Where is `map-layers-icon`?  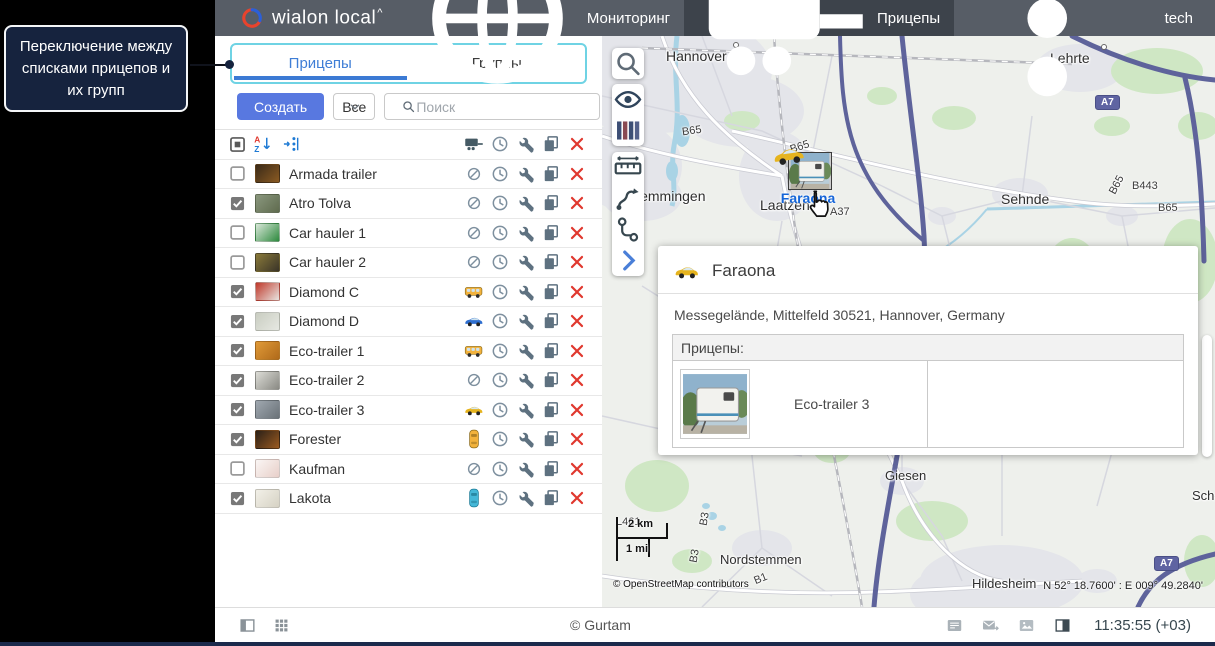
map-layers-icon is located at coordinates (628, 130).